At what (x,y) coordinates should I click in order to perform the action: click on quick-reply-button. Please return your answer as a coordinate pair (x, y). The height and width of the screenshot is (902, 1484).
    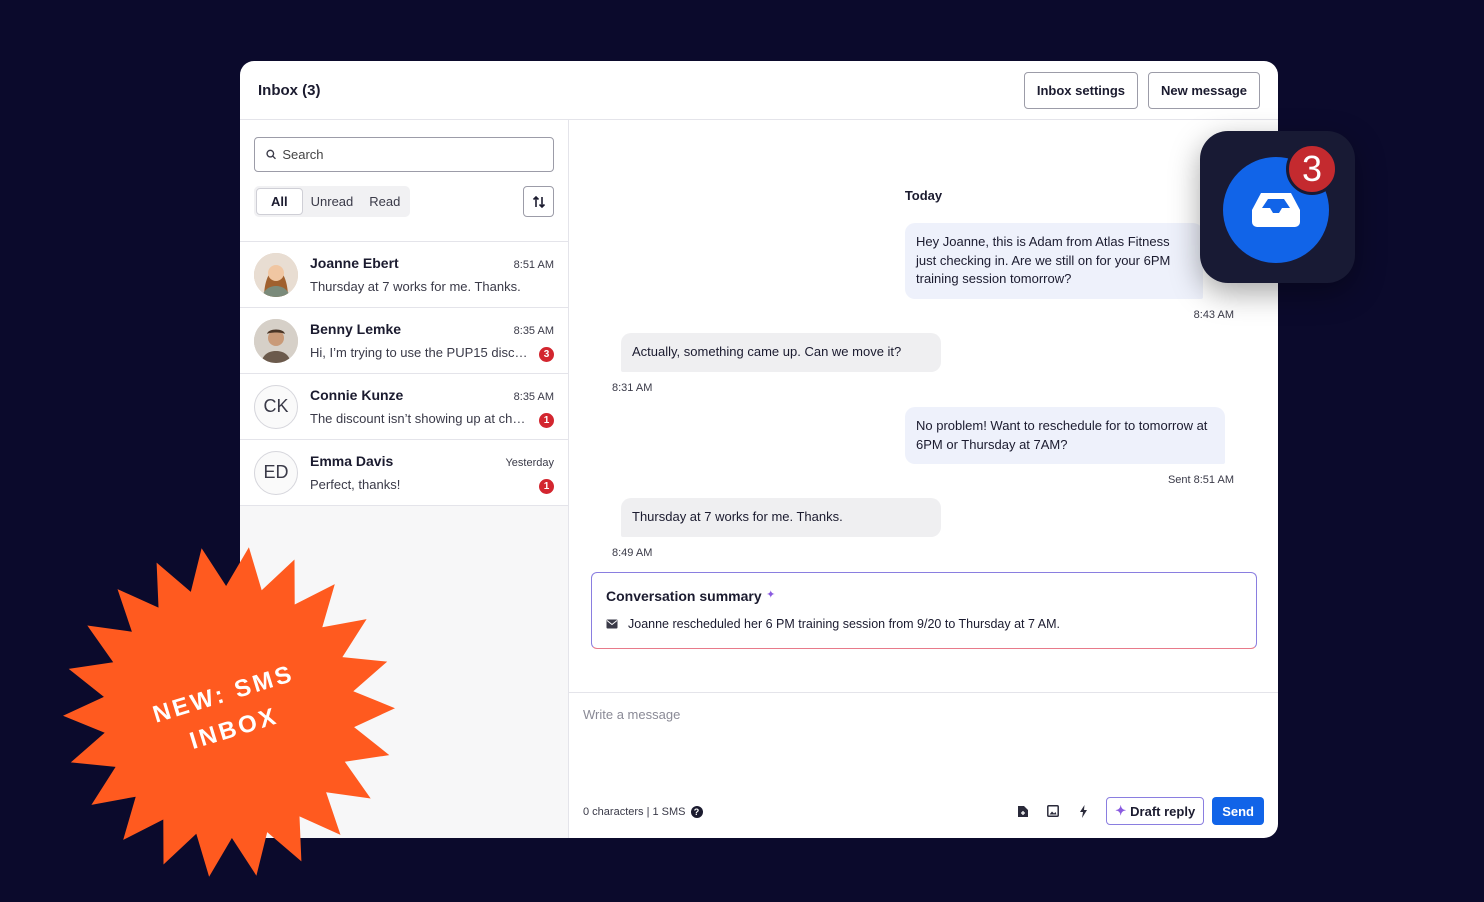
    Looking at the image, I should click on (1083, 811).